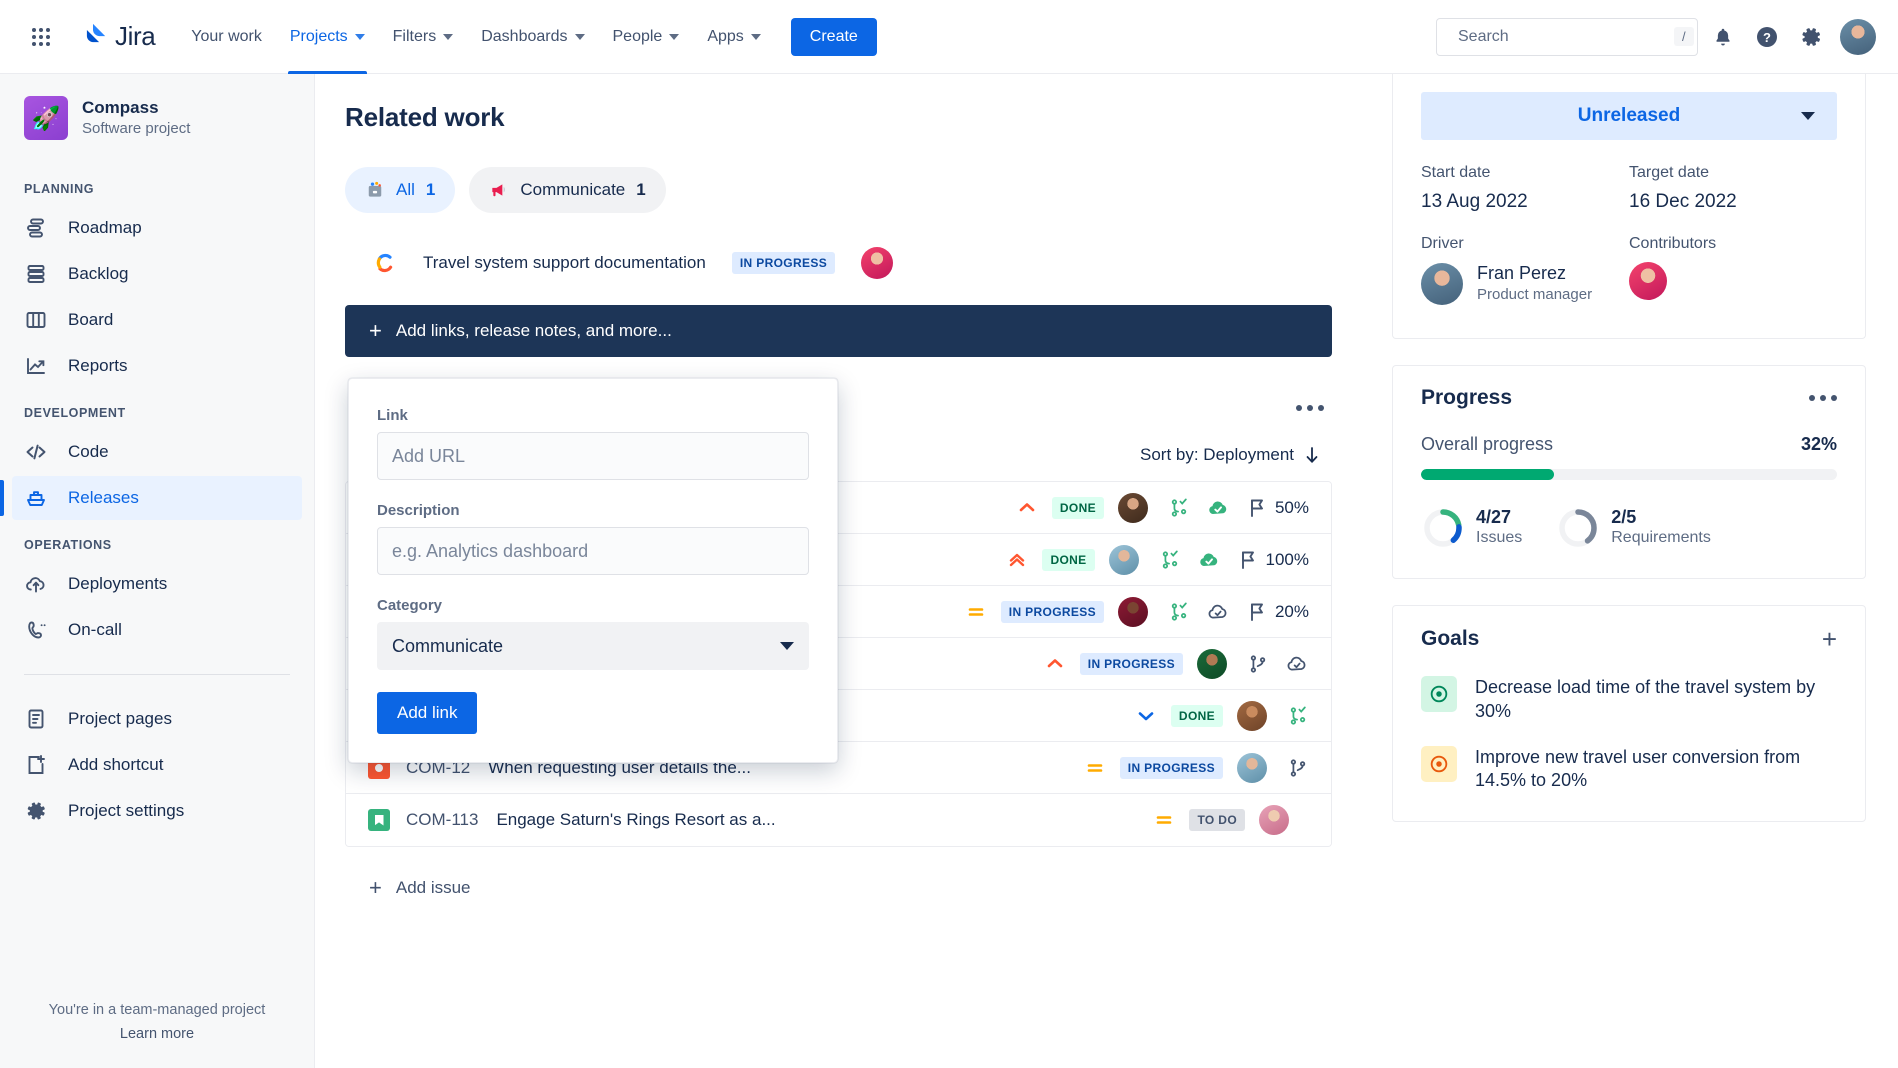 Image resolution: width=1898 pixels, height=1068 pixels. Describe the element at coordinates (593, 456) in the screenshot. I see `link-url-input` at that location.